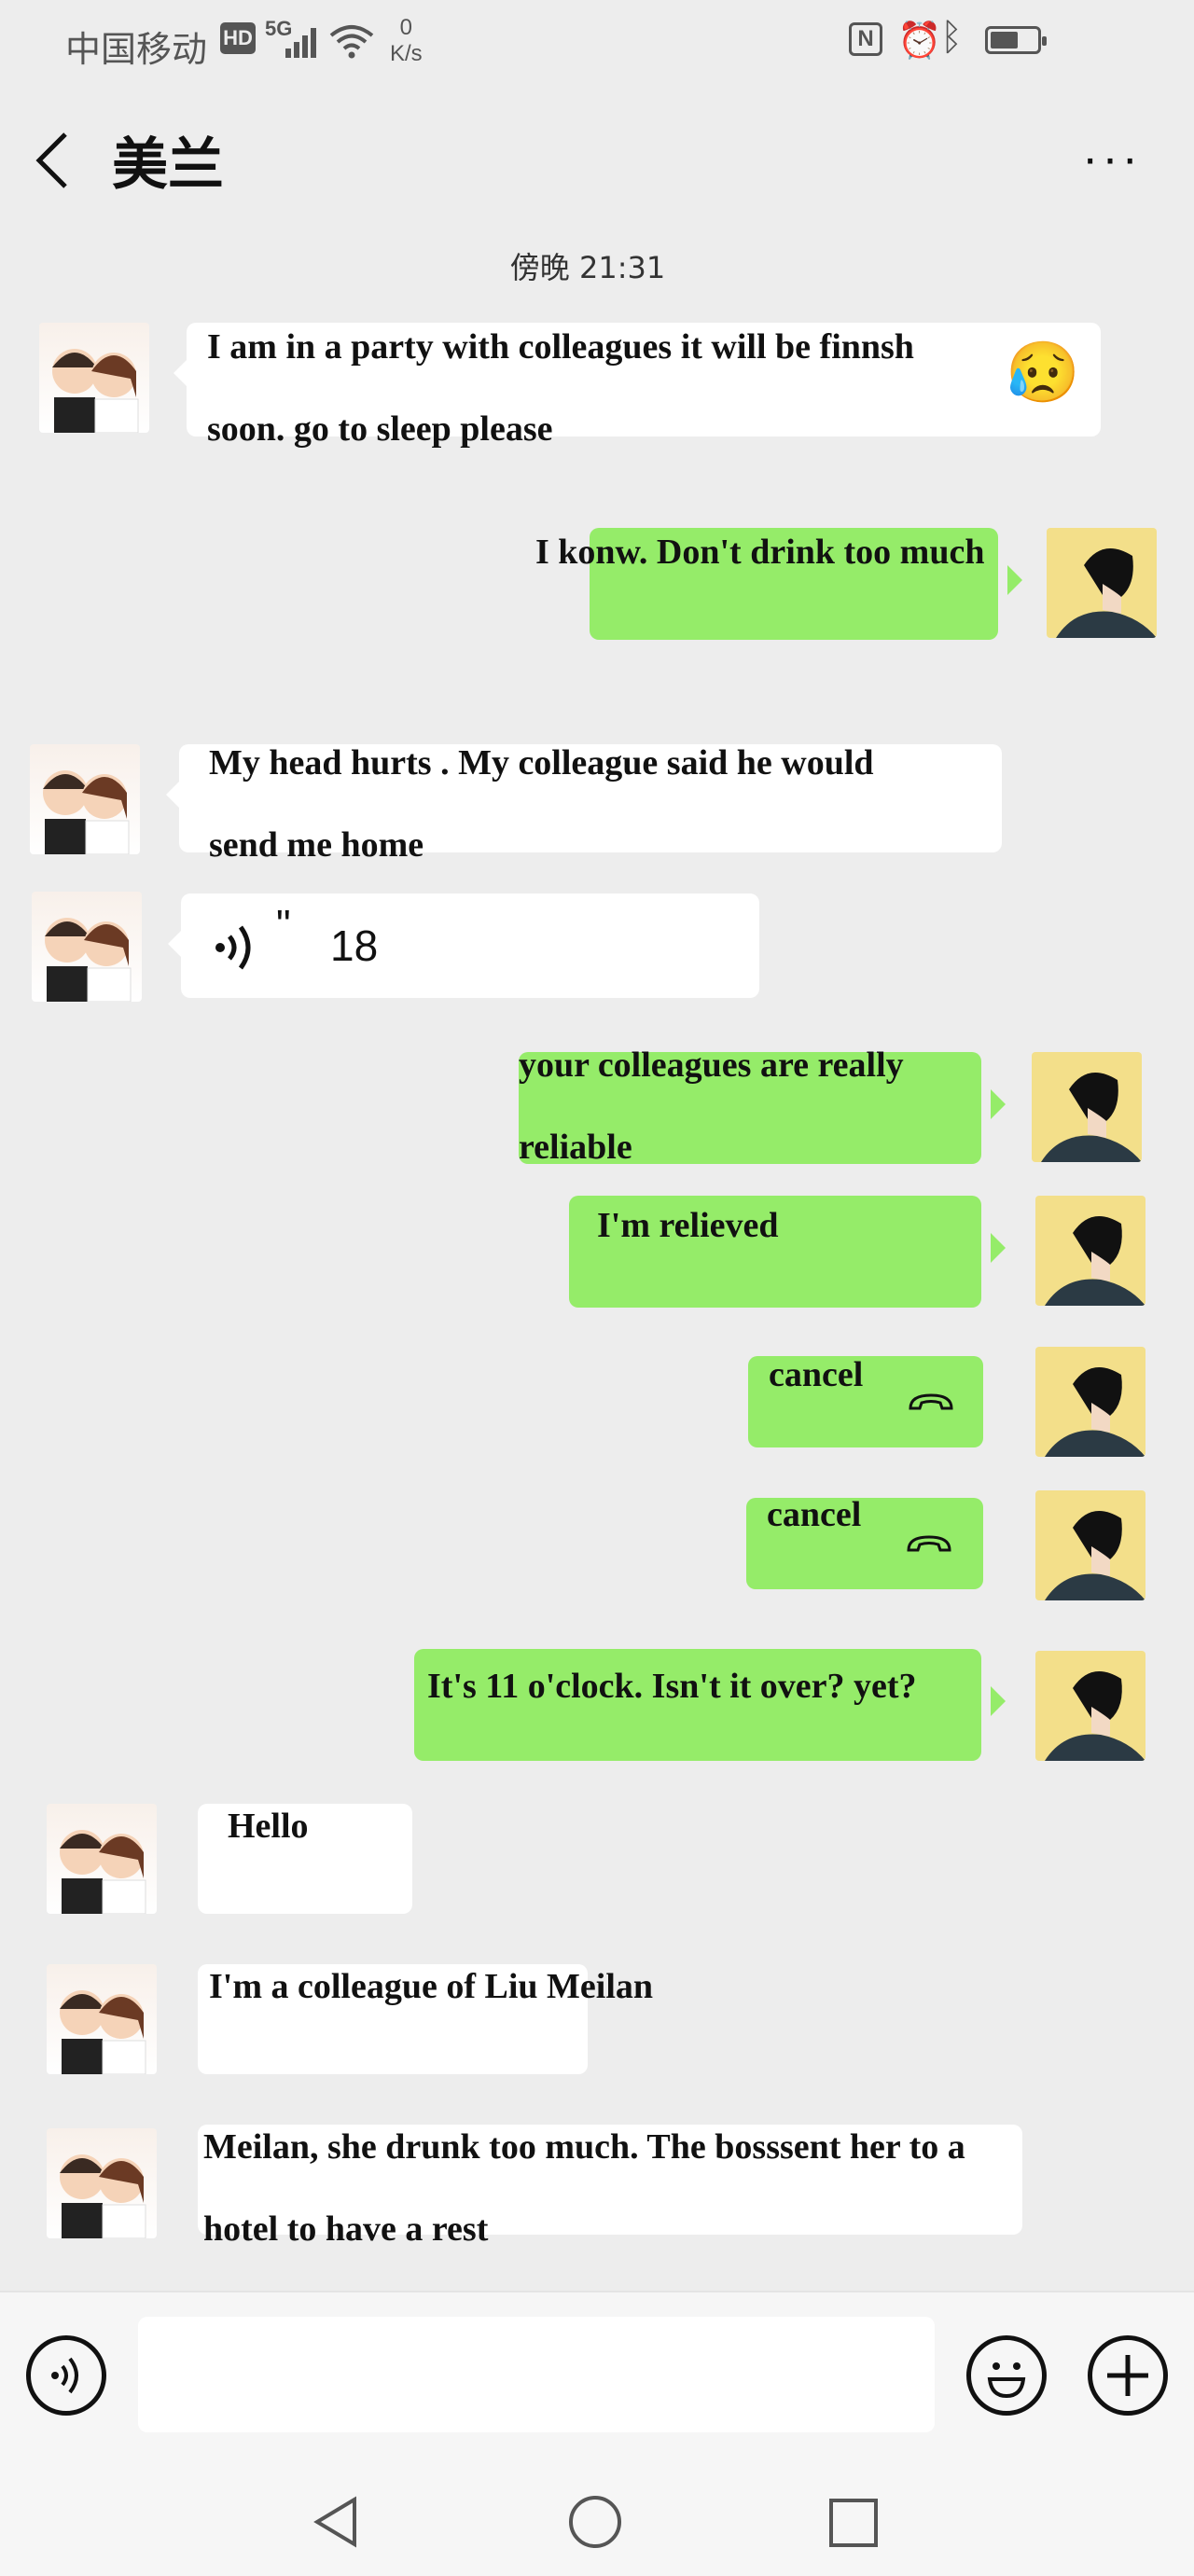 The height and width of the screenshot is (2576, 1194). Describe the element at coordinates (595, 2522) in the screenshot. I see `home-circle-icon` at that location.